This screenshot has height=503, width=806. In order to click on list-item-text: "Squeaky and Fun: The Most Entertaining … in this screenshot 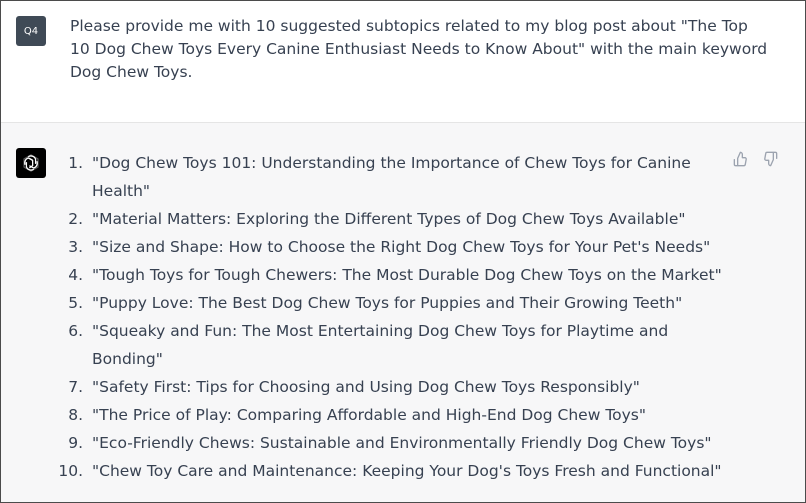, I will do `click(380, 345)`.